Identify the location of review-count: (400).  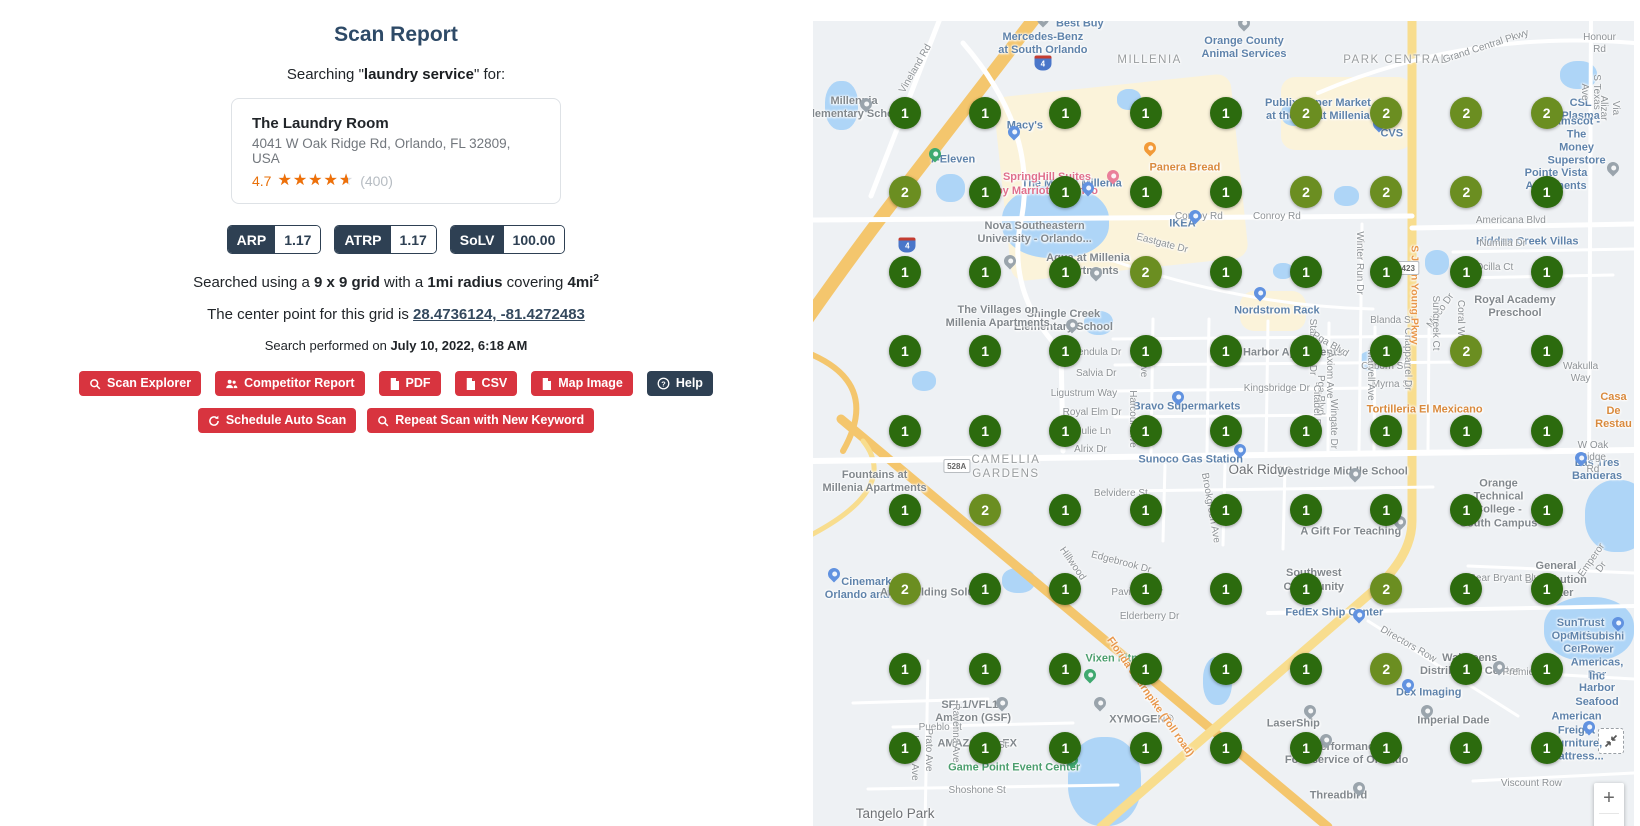
(376, 181).